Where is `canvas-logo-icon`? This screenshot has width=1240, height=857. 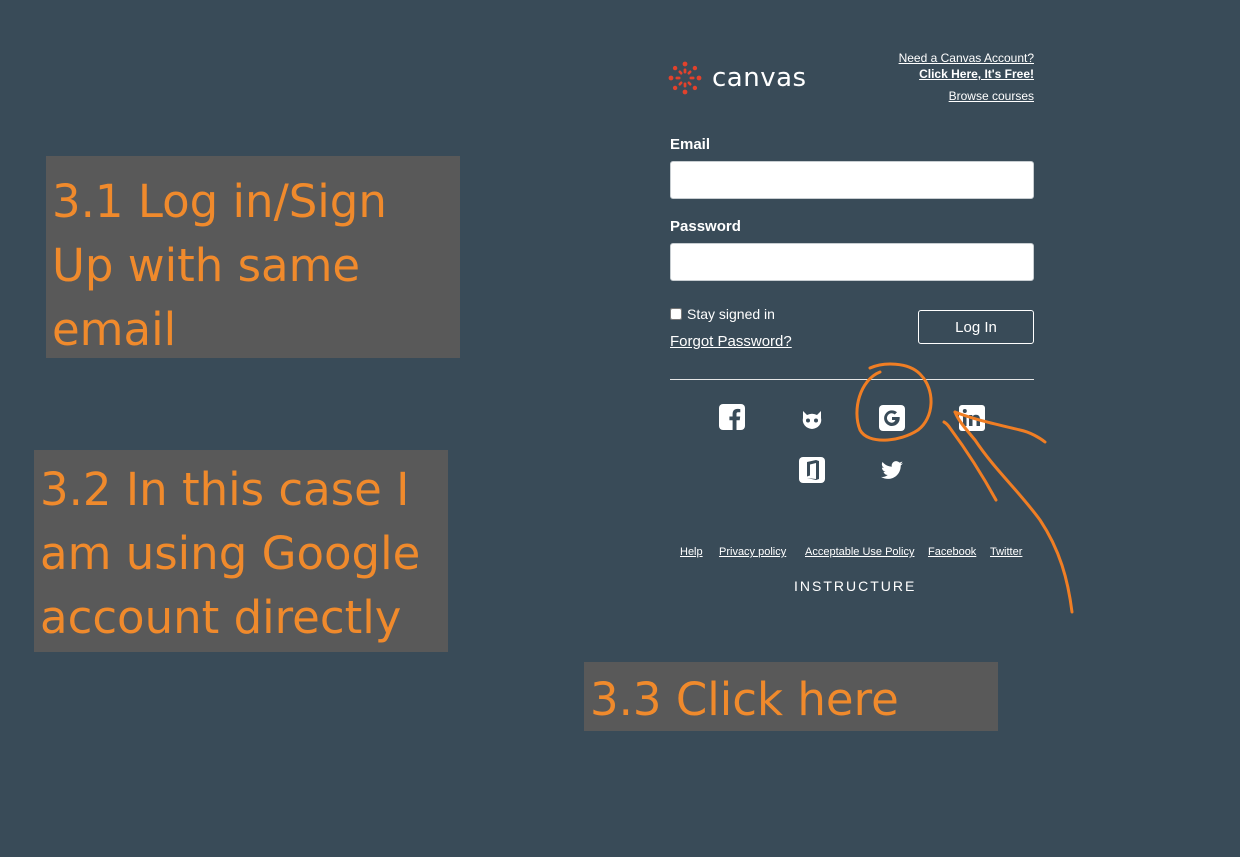 canvas-logo-icon is located at coordinates (685, 78).